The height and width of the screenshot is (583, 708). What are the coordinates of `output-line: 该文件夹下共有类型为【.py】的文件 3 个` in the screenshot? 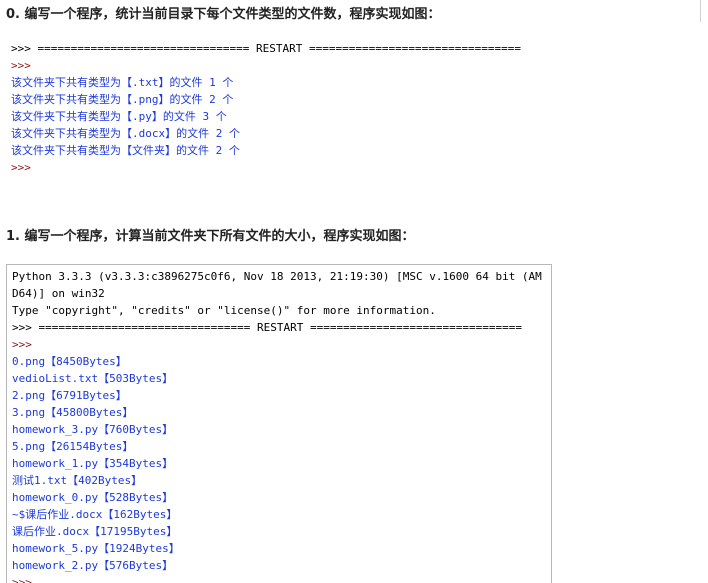 It's located at (119, 116).